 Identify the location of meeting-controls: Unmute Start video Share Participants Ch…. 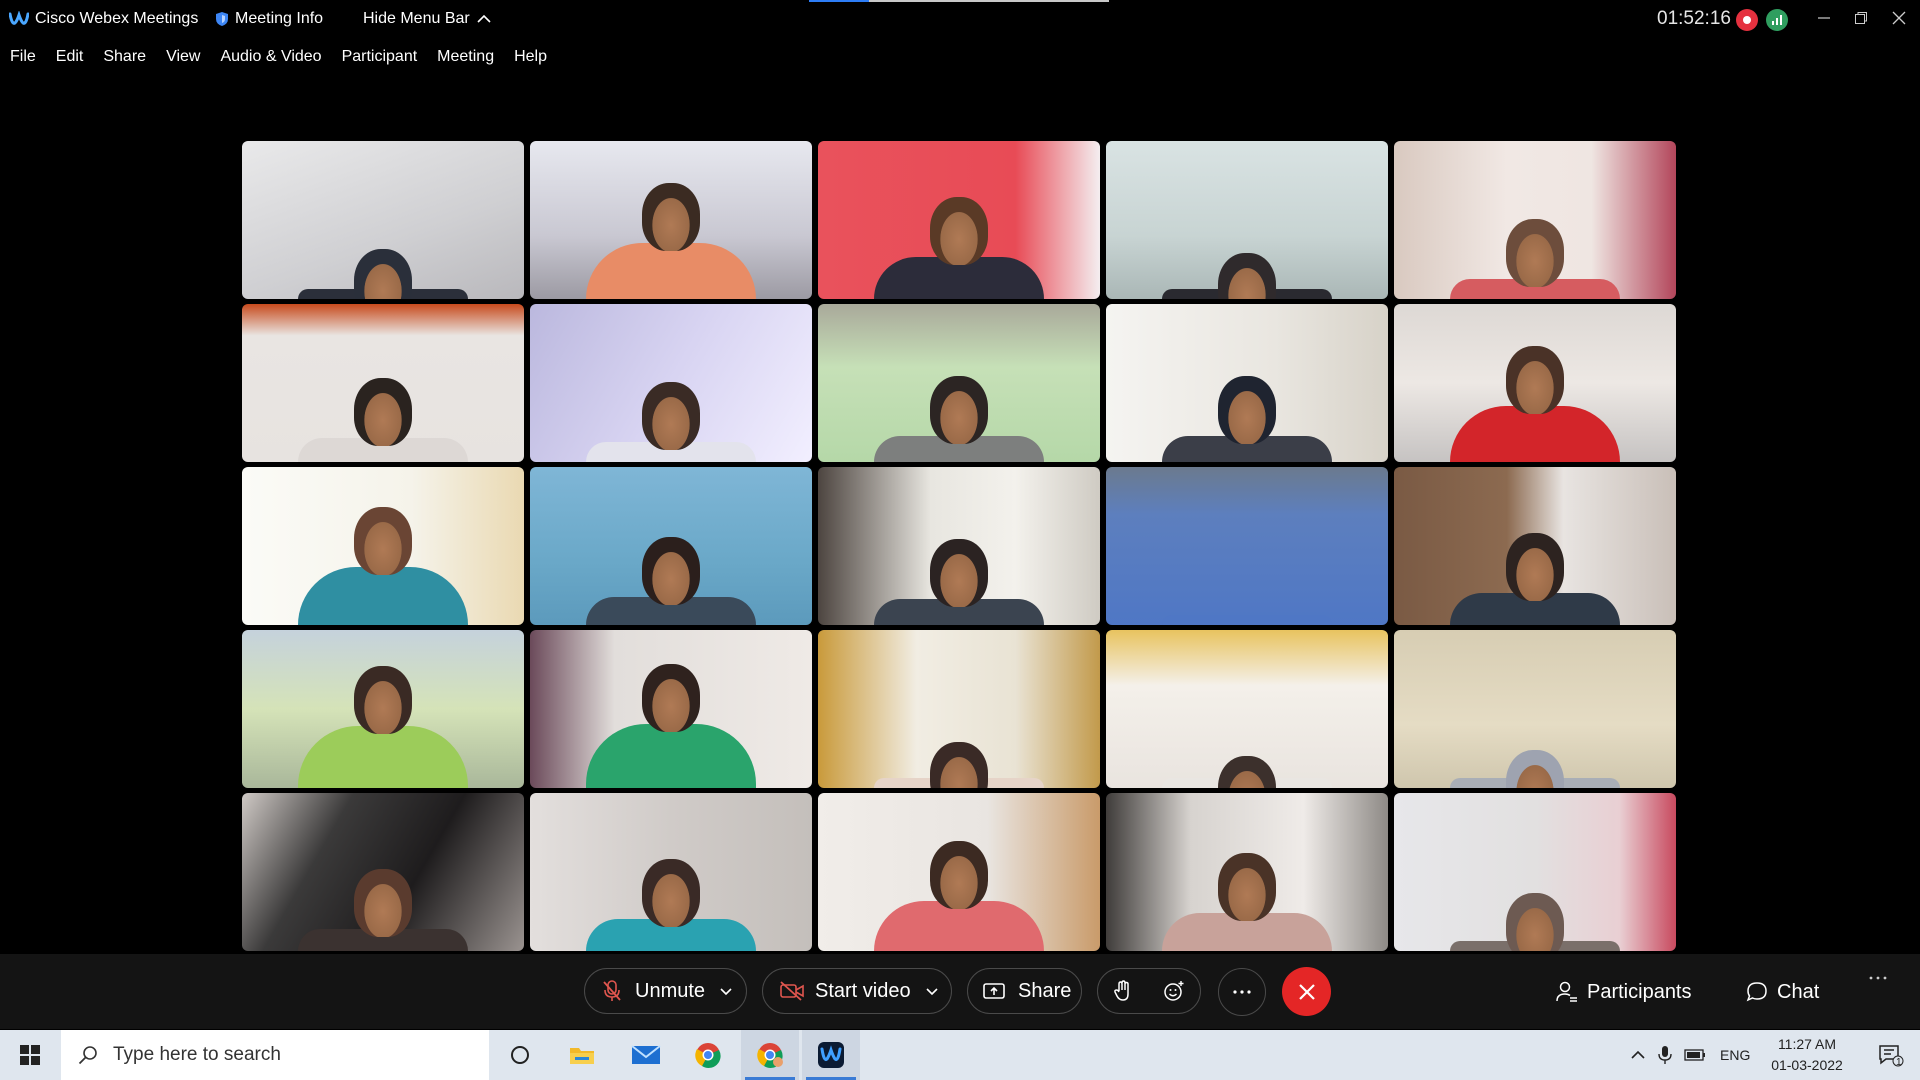
(960, 991).